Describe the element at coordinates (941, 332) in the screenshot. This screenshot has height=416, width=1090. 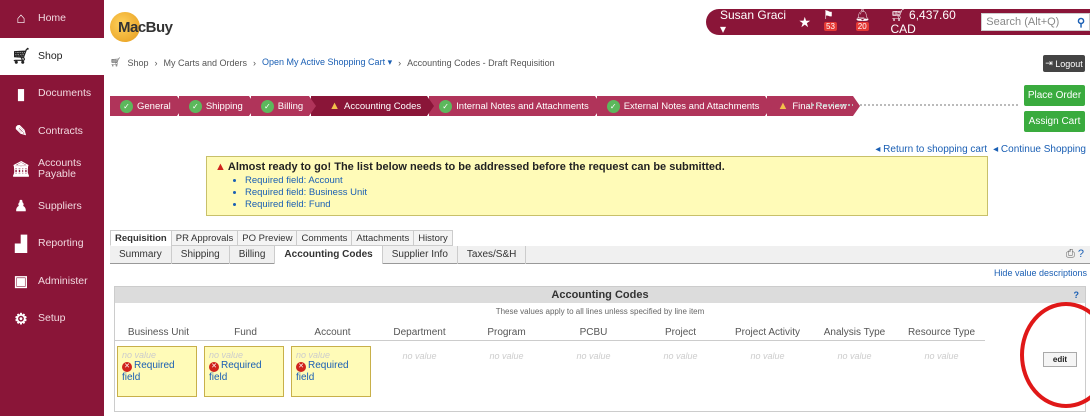
I see `column-resource-type: Resource Type` at that location.